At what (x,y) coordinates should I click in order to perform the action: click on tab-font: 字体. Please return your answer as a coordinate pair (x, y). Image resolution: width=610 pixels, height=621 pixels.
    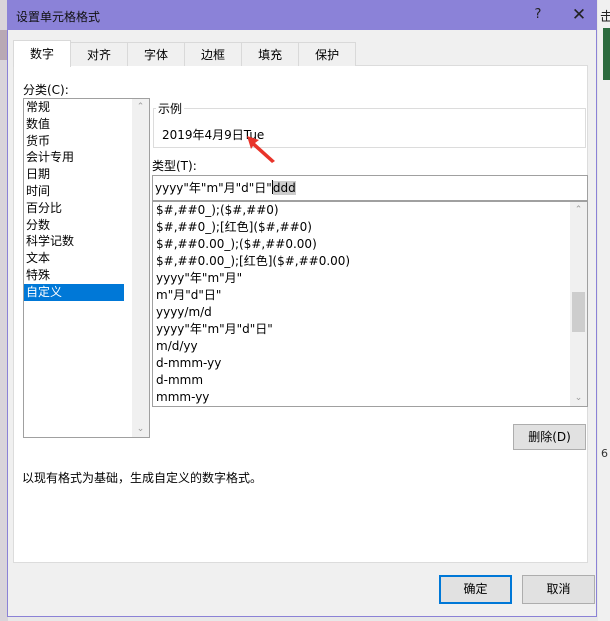
    Looking at the image, I should click on (157, 54).